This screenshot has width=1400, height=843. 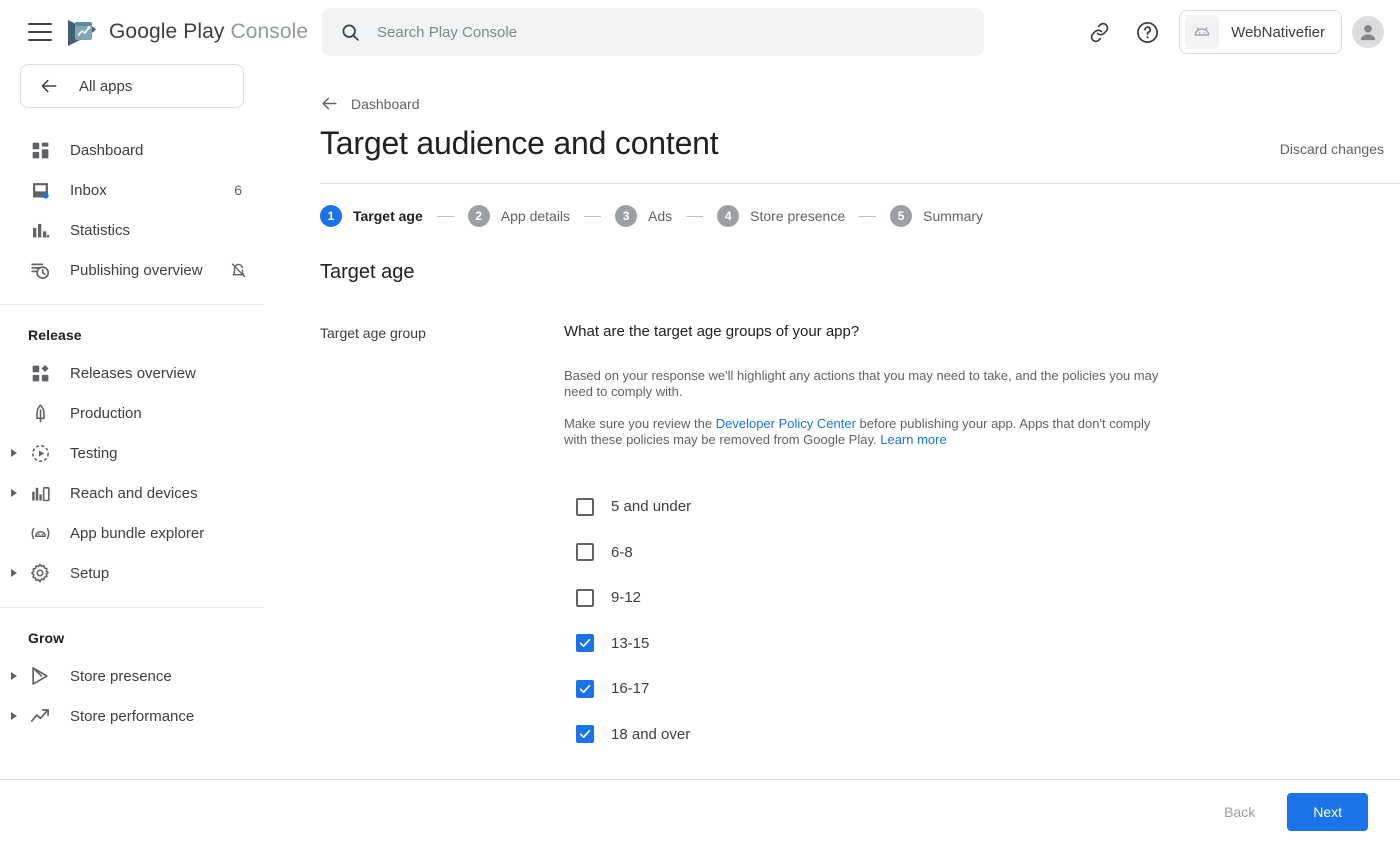 What do you see at coordinates (40, 413) in the screenshot?
I see `rocket-icon` at bounding box center [40, 413].